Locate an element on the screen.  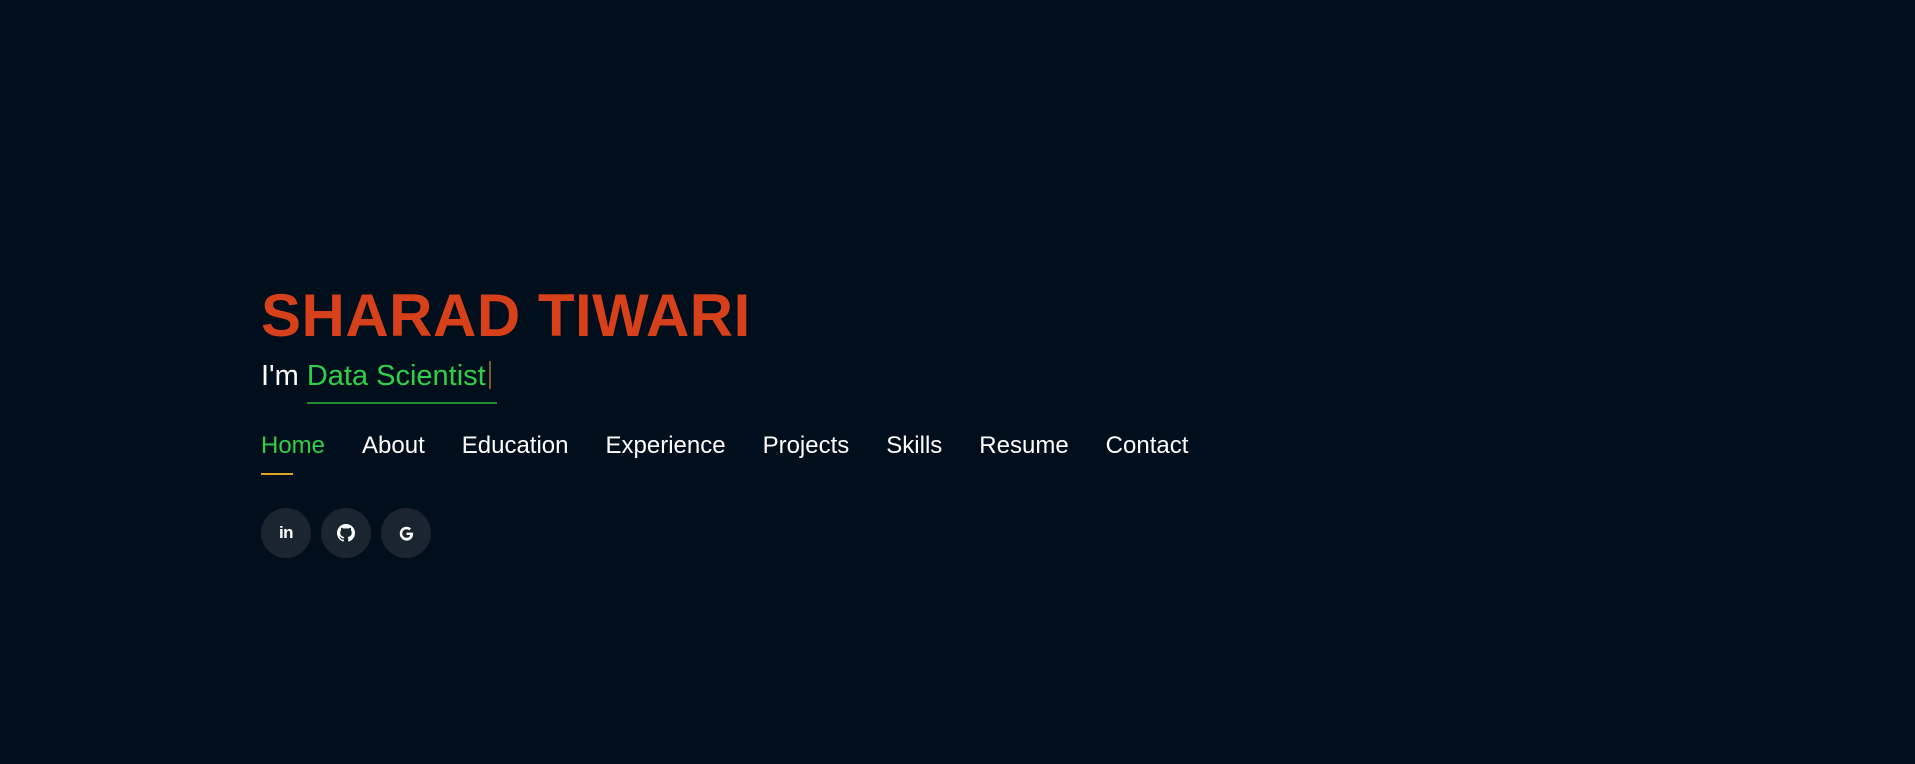
nav-item-resume: Resume is located at coordinates (1023, 446).